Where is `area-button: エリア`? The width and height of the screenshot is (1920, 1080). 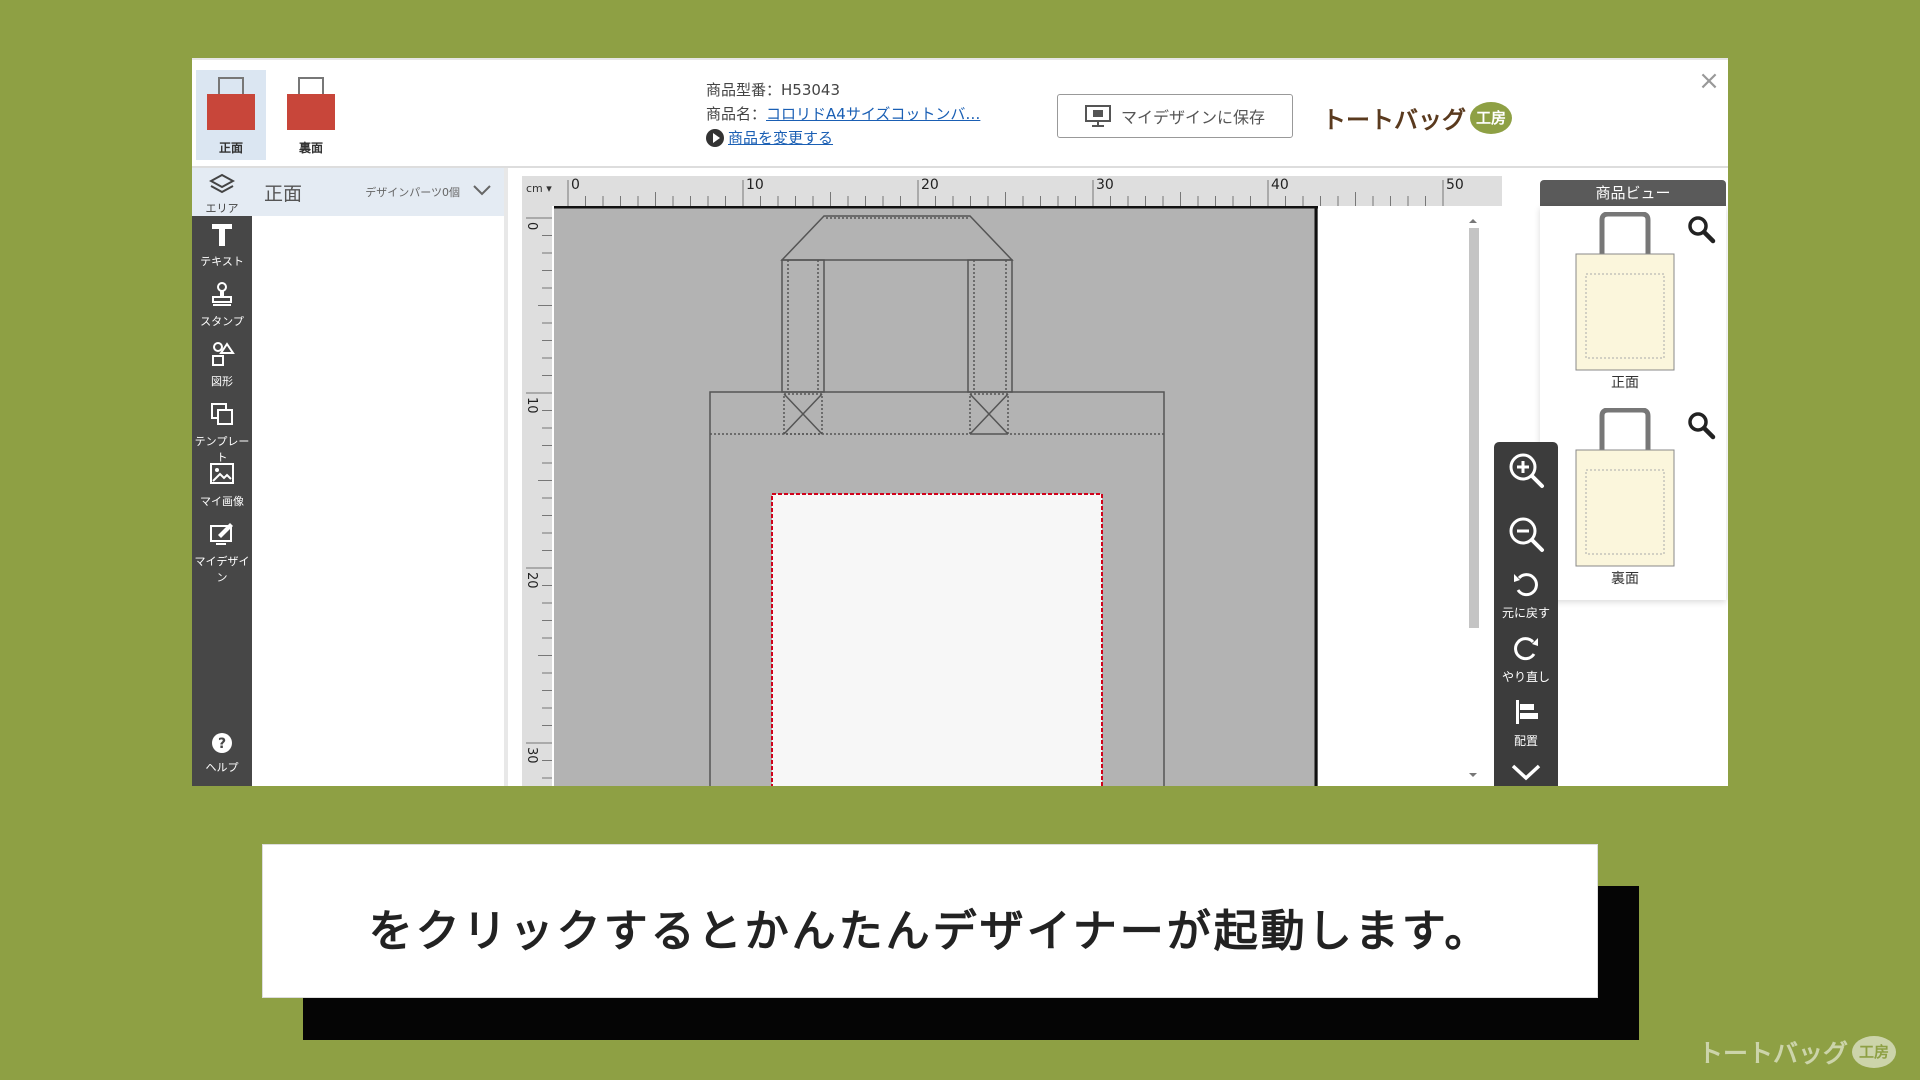 area-button: エリア is located at coordinates (222, 192).